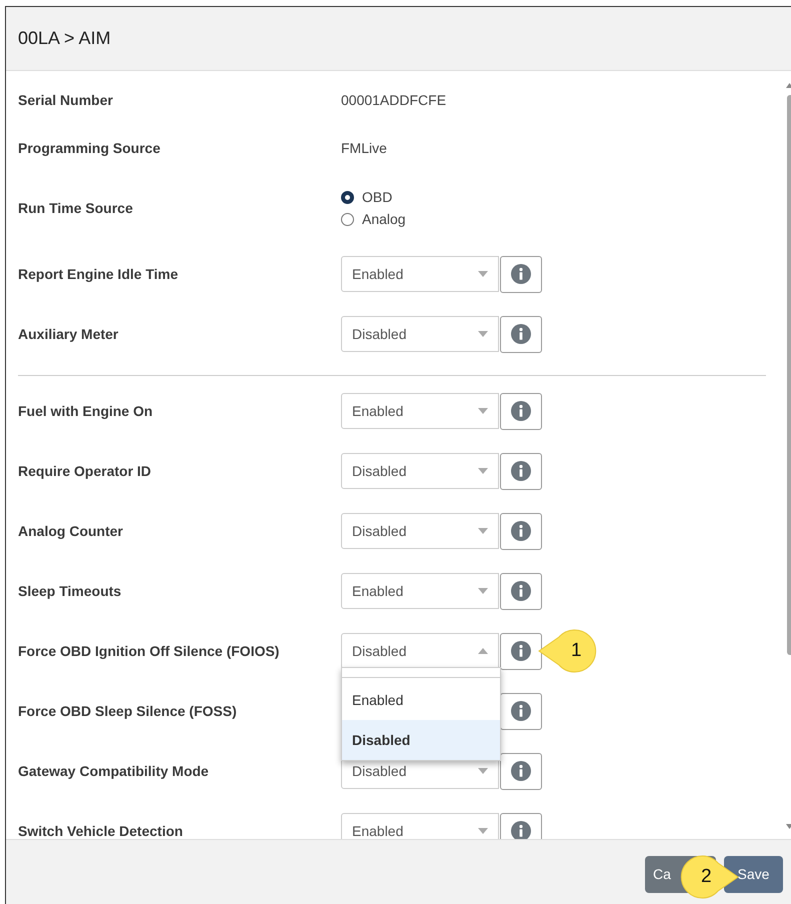 The width and height of the screenshot is (791, 904). I want to click on scroll-down-icon, so click(788, 826).